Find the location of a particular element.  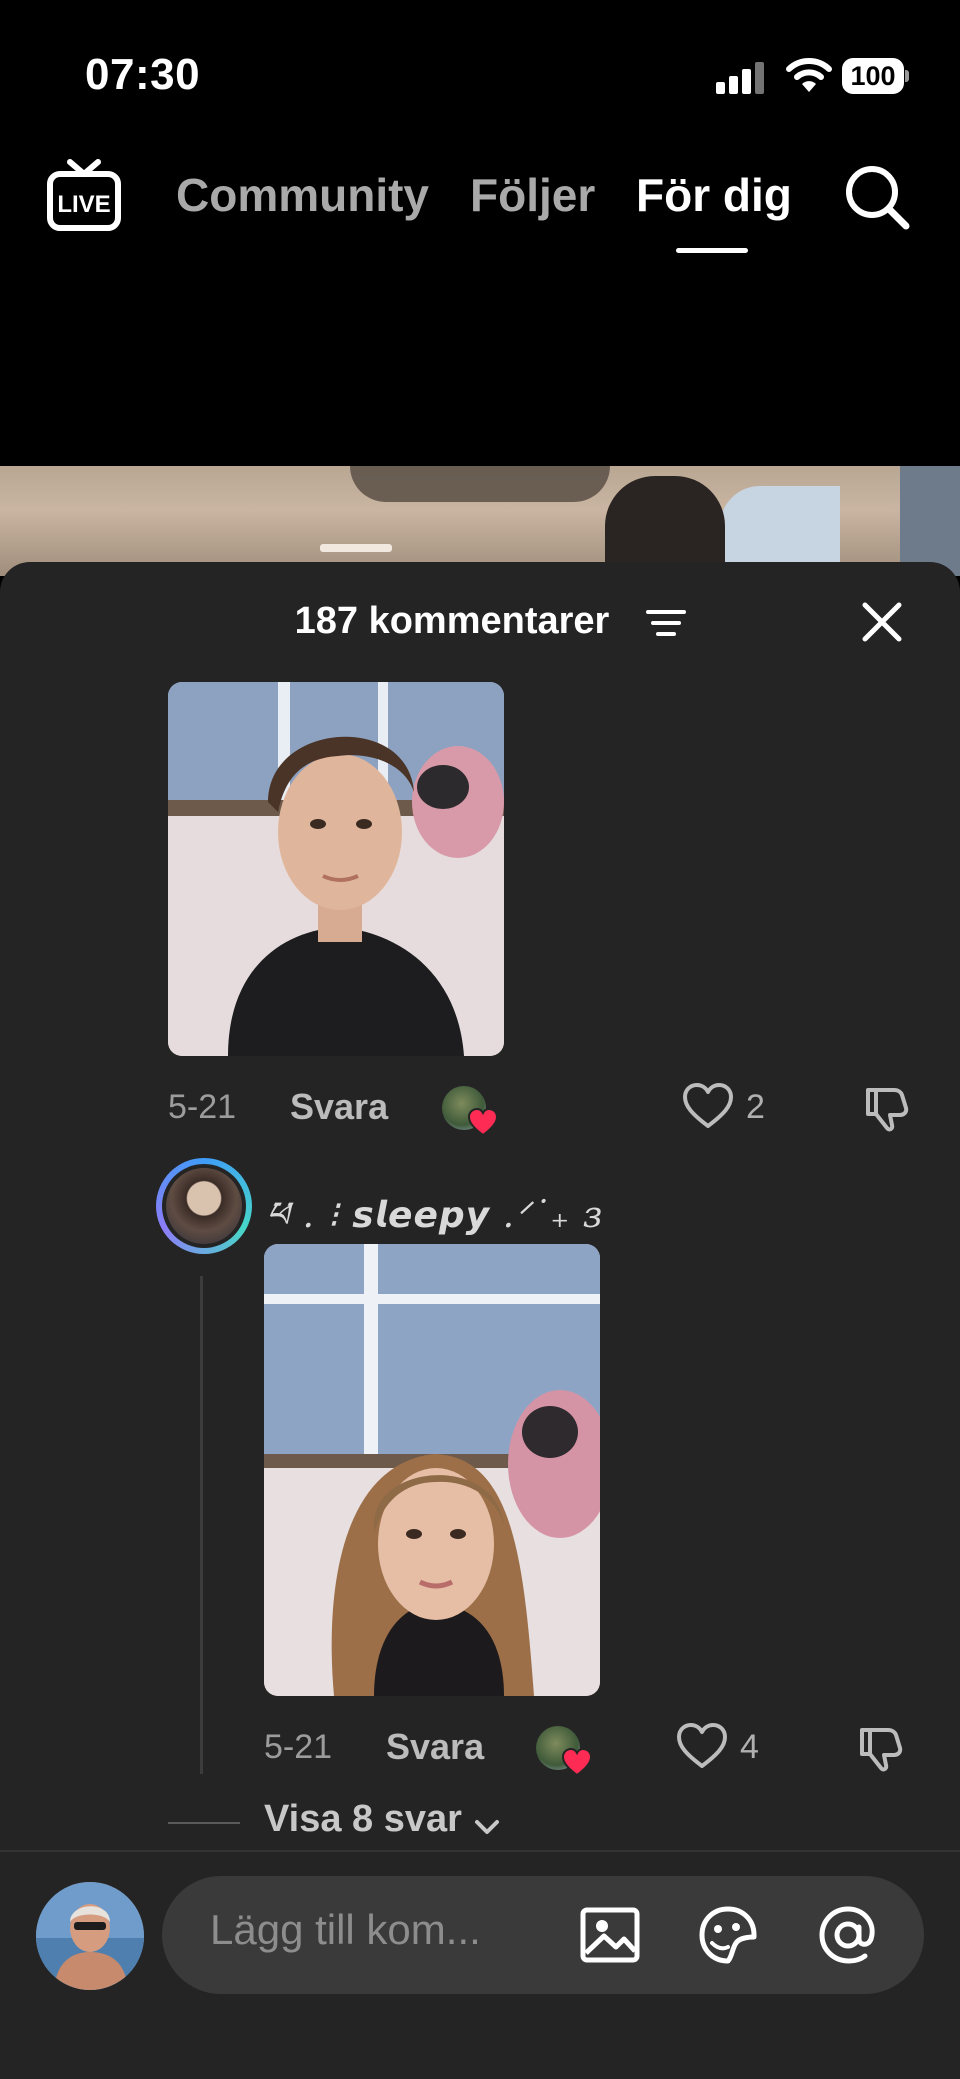

comments-count: 187 kommentarer is located at coordinates (452, 621).